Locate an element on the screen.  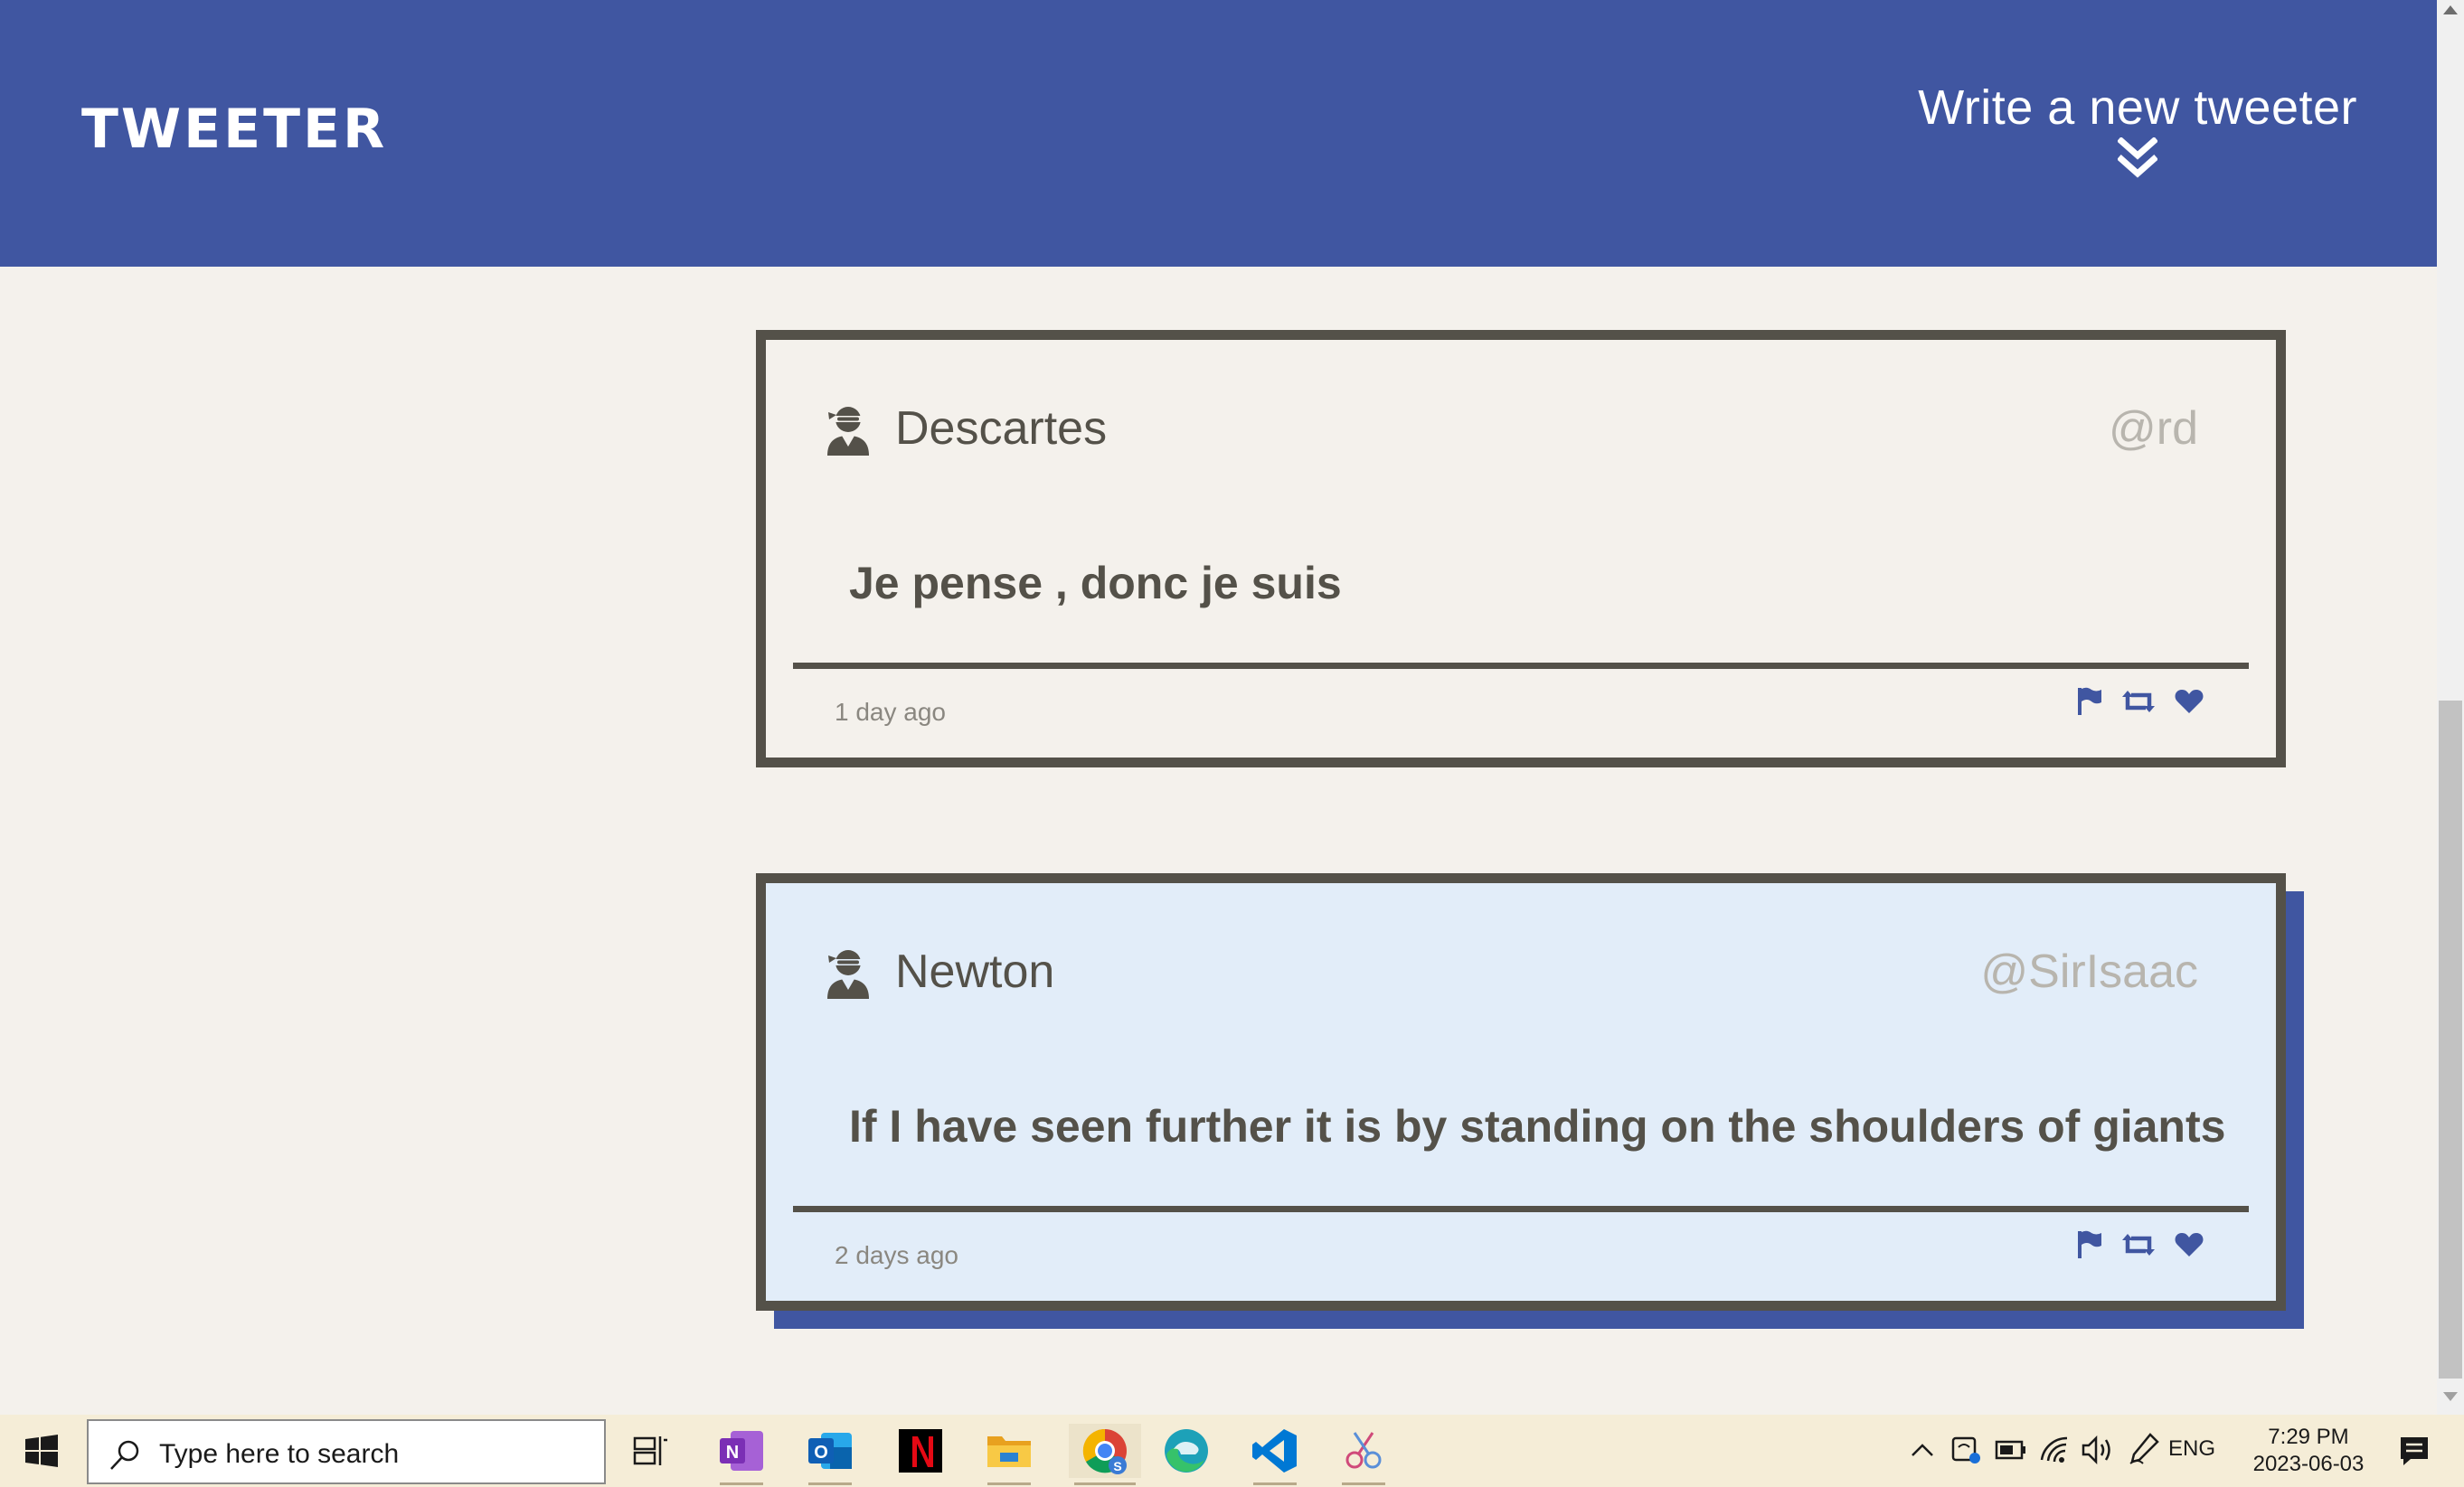
battery-icon is located at coordinates (2011, 1450).